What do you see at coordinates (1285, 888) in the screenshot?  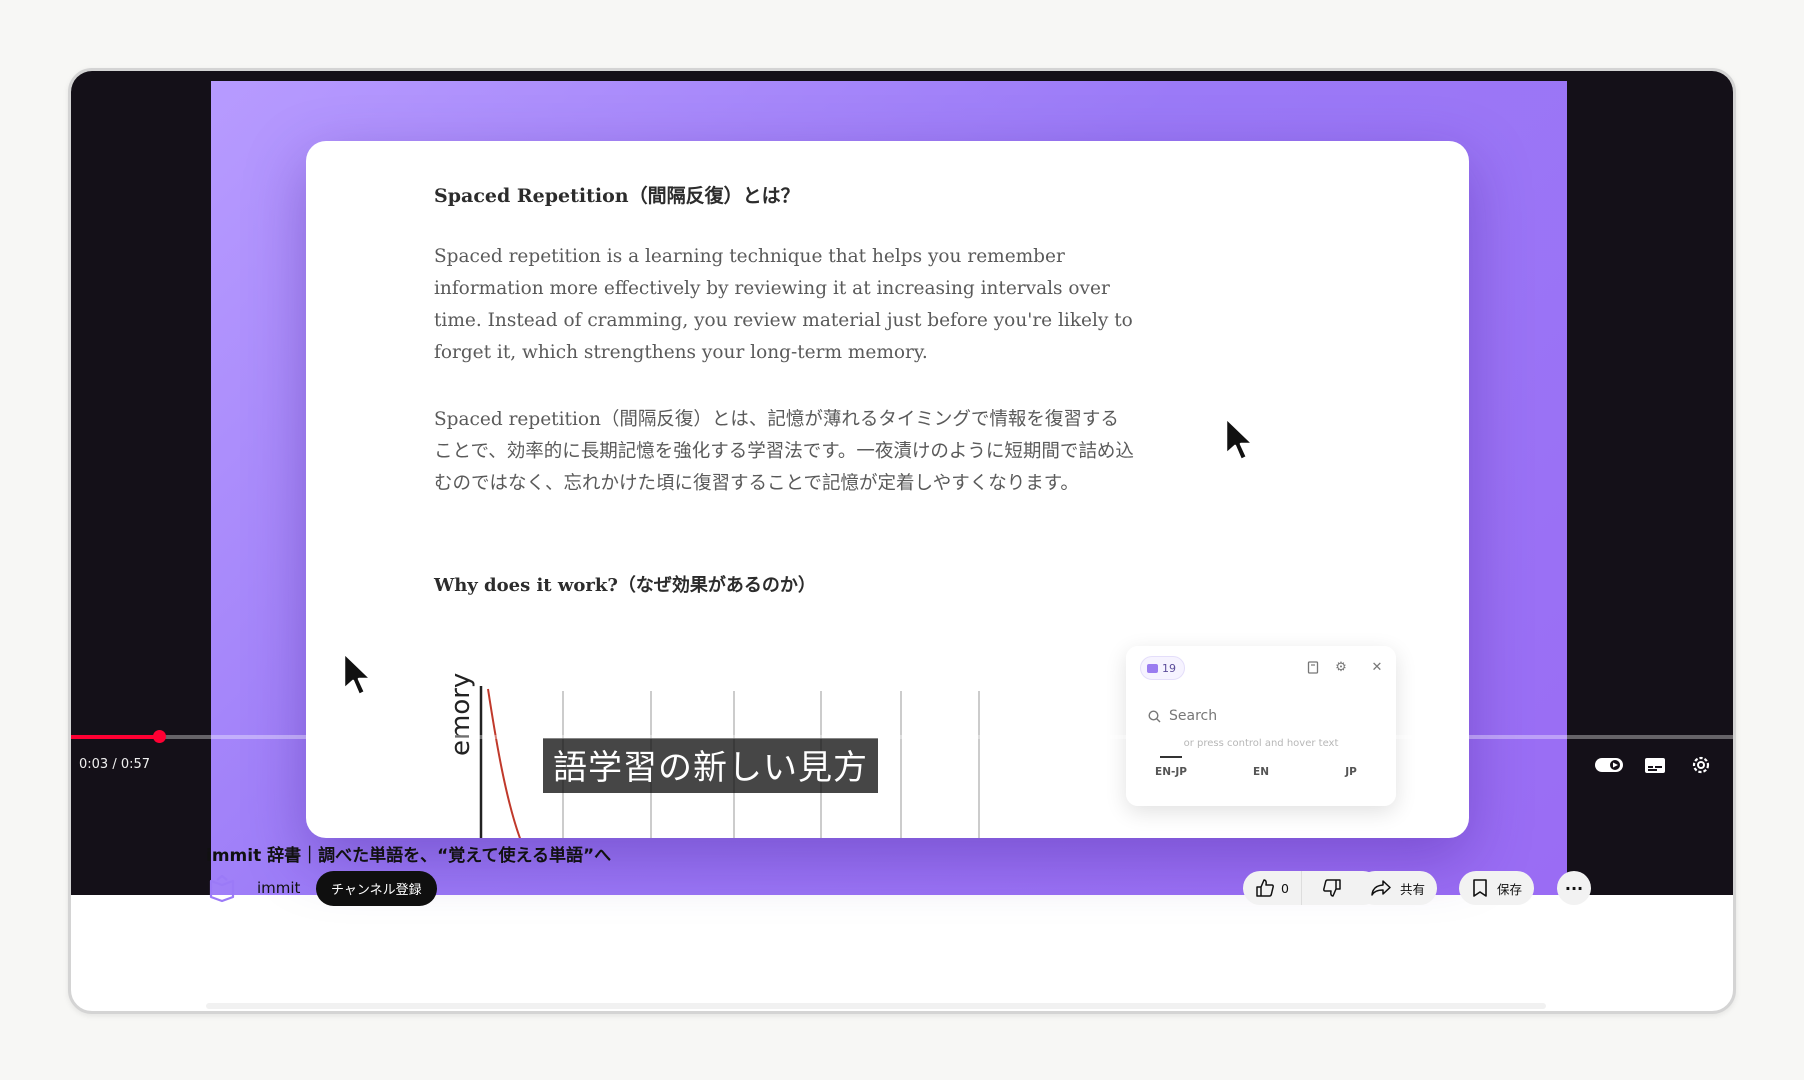 I see `like-count: 0` at bounding box center [1285, 888].